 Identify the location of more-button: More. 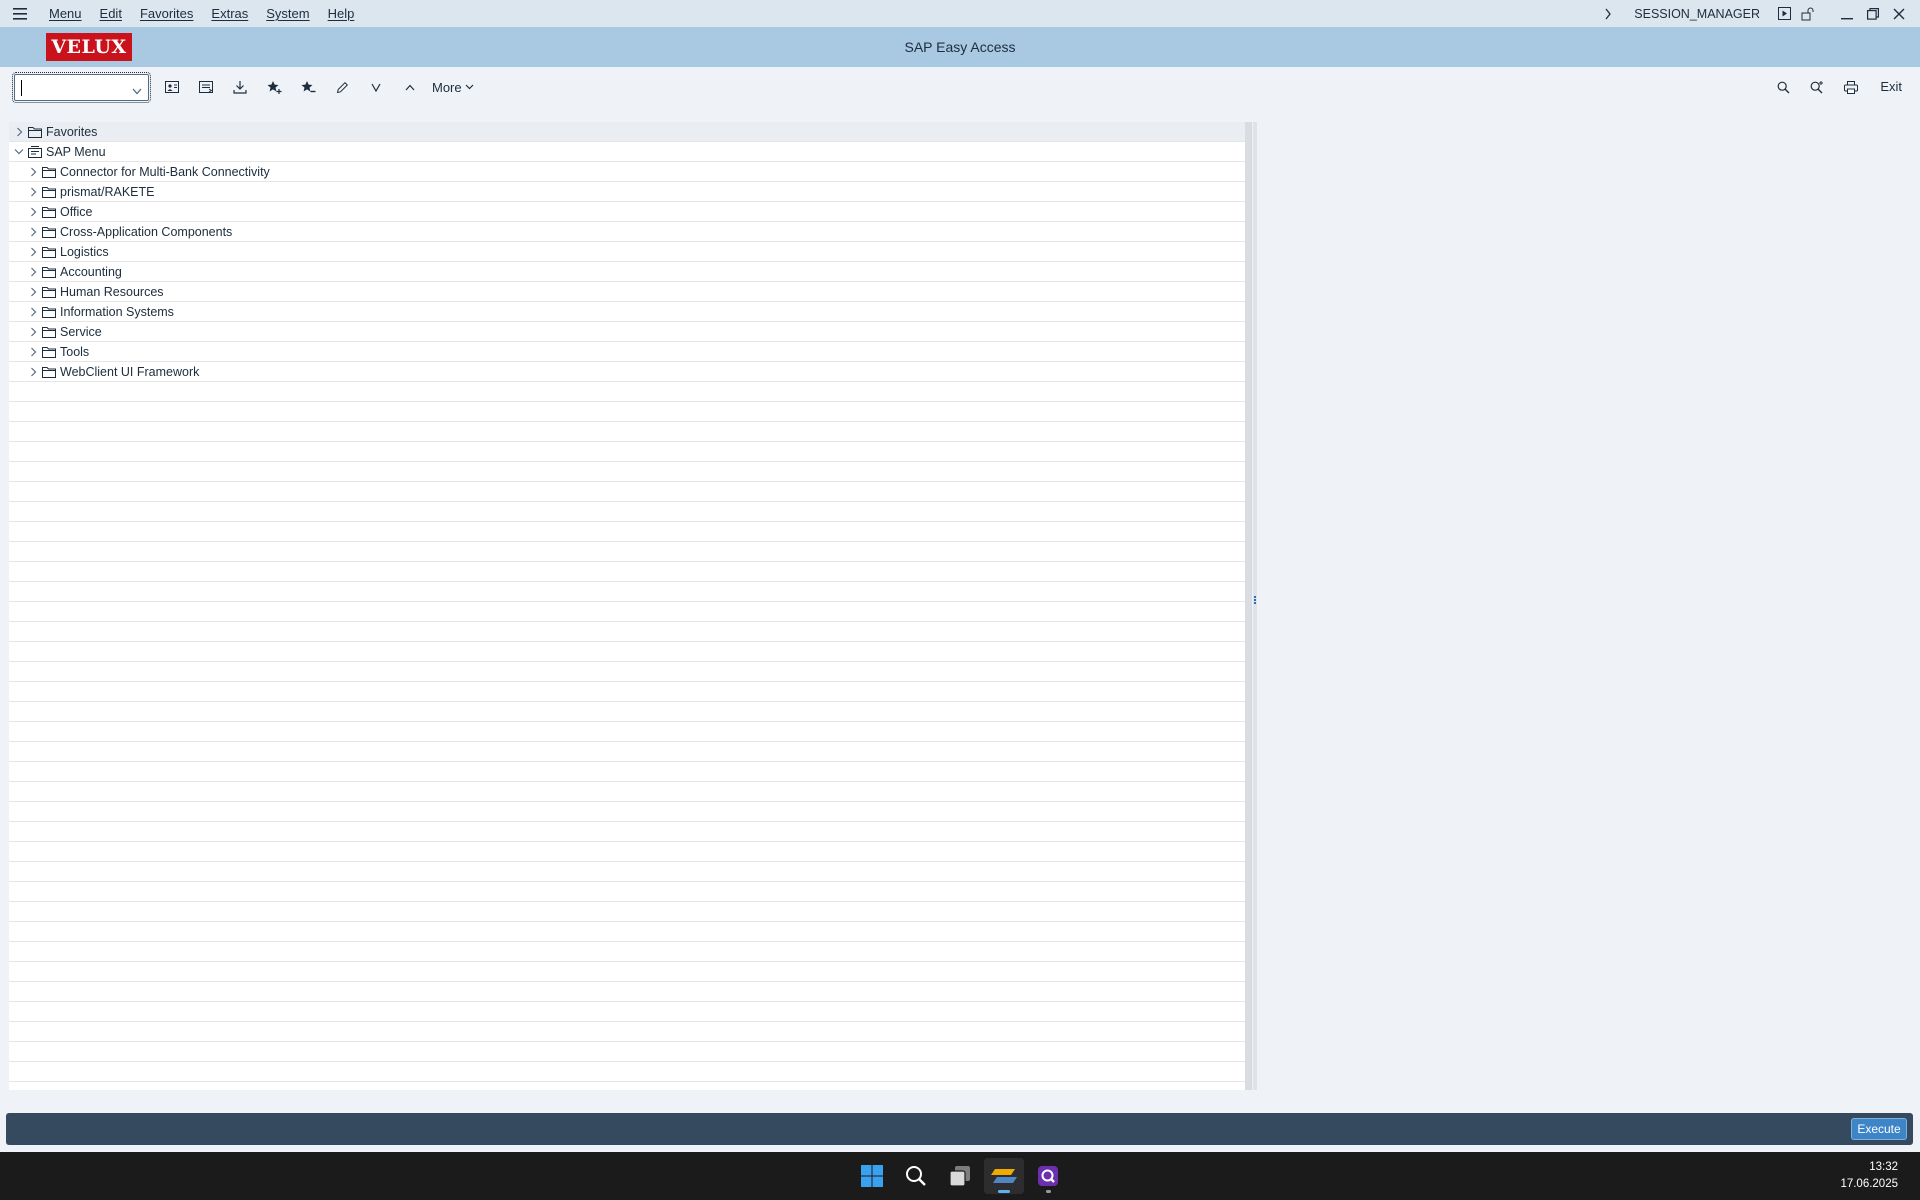
(453, 87).